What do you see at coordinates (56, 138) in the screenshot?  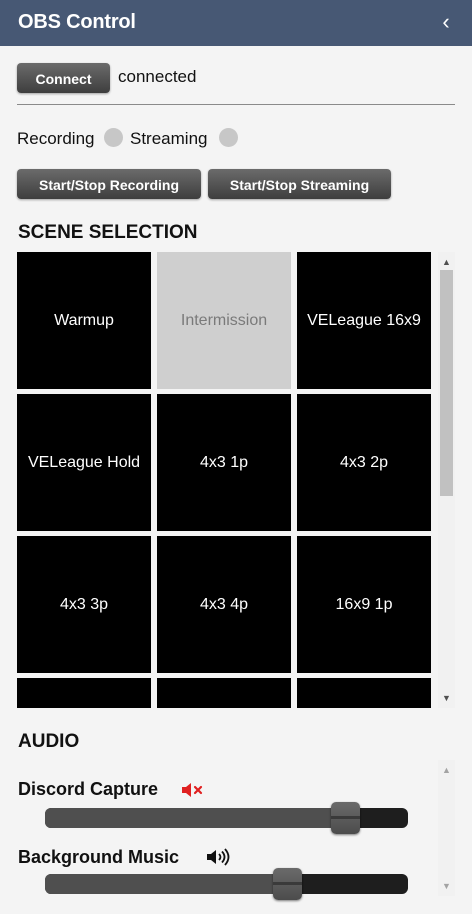 I see `recording-label: Recording` at bounding box center [56, 138].